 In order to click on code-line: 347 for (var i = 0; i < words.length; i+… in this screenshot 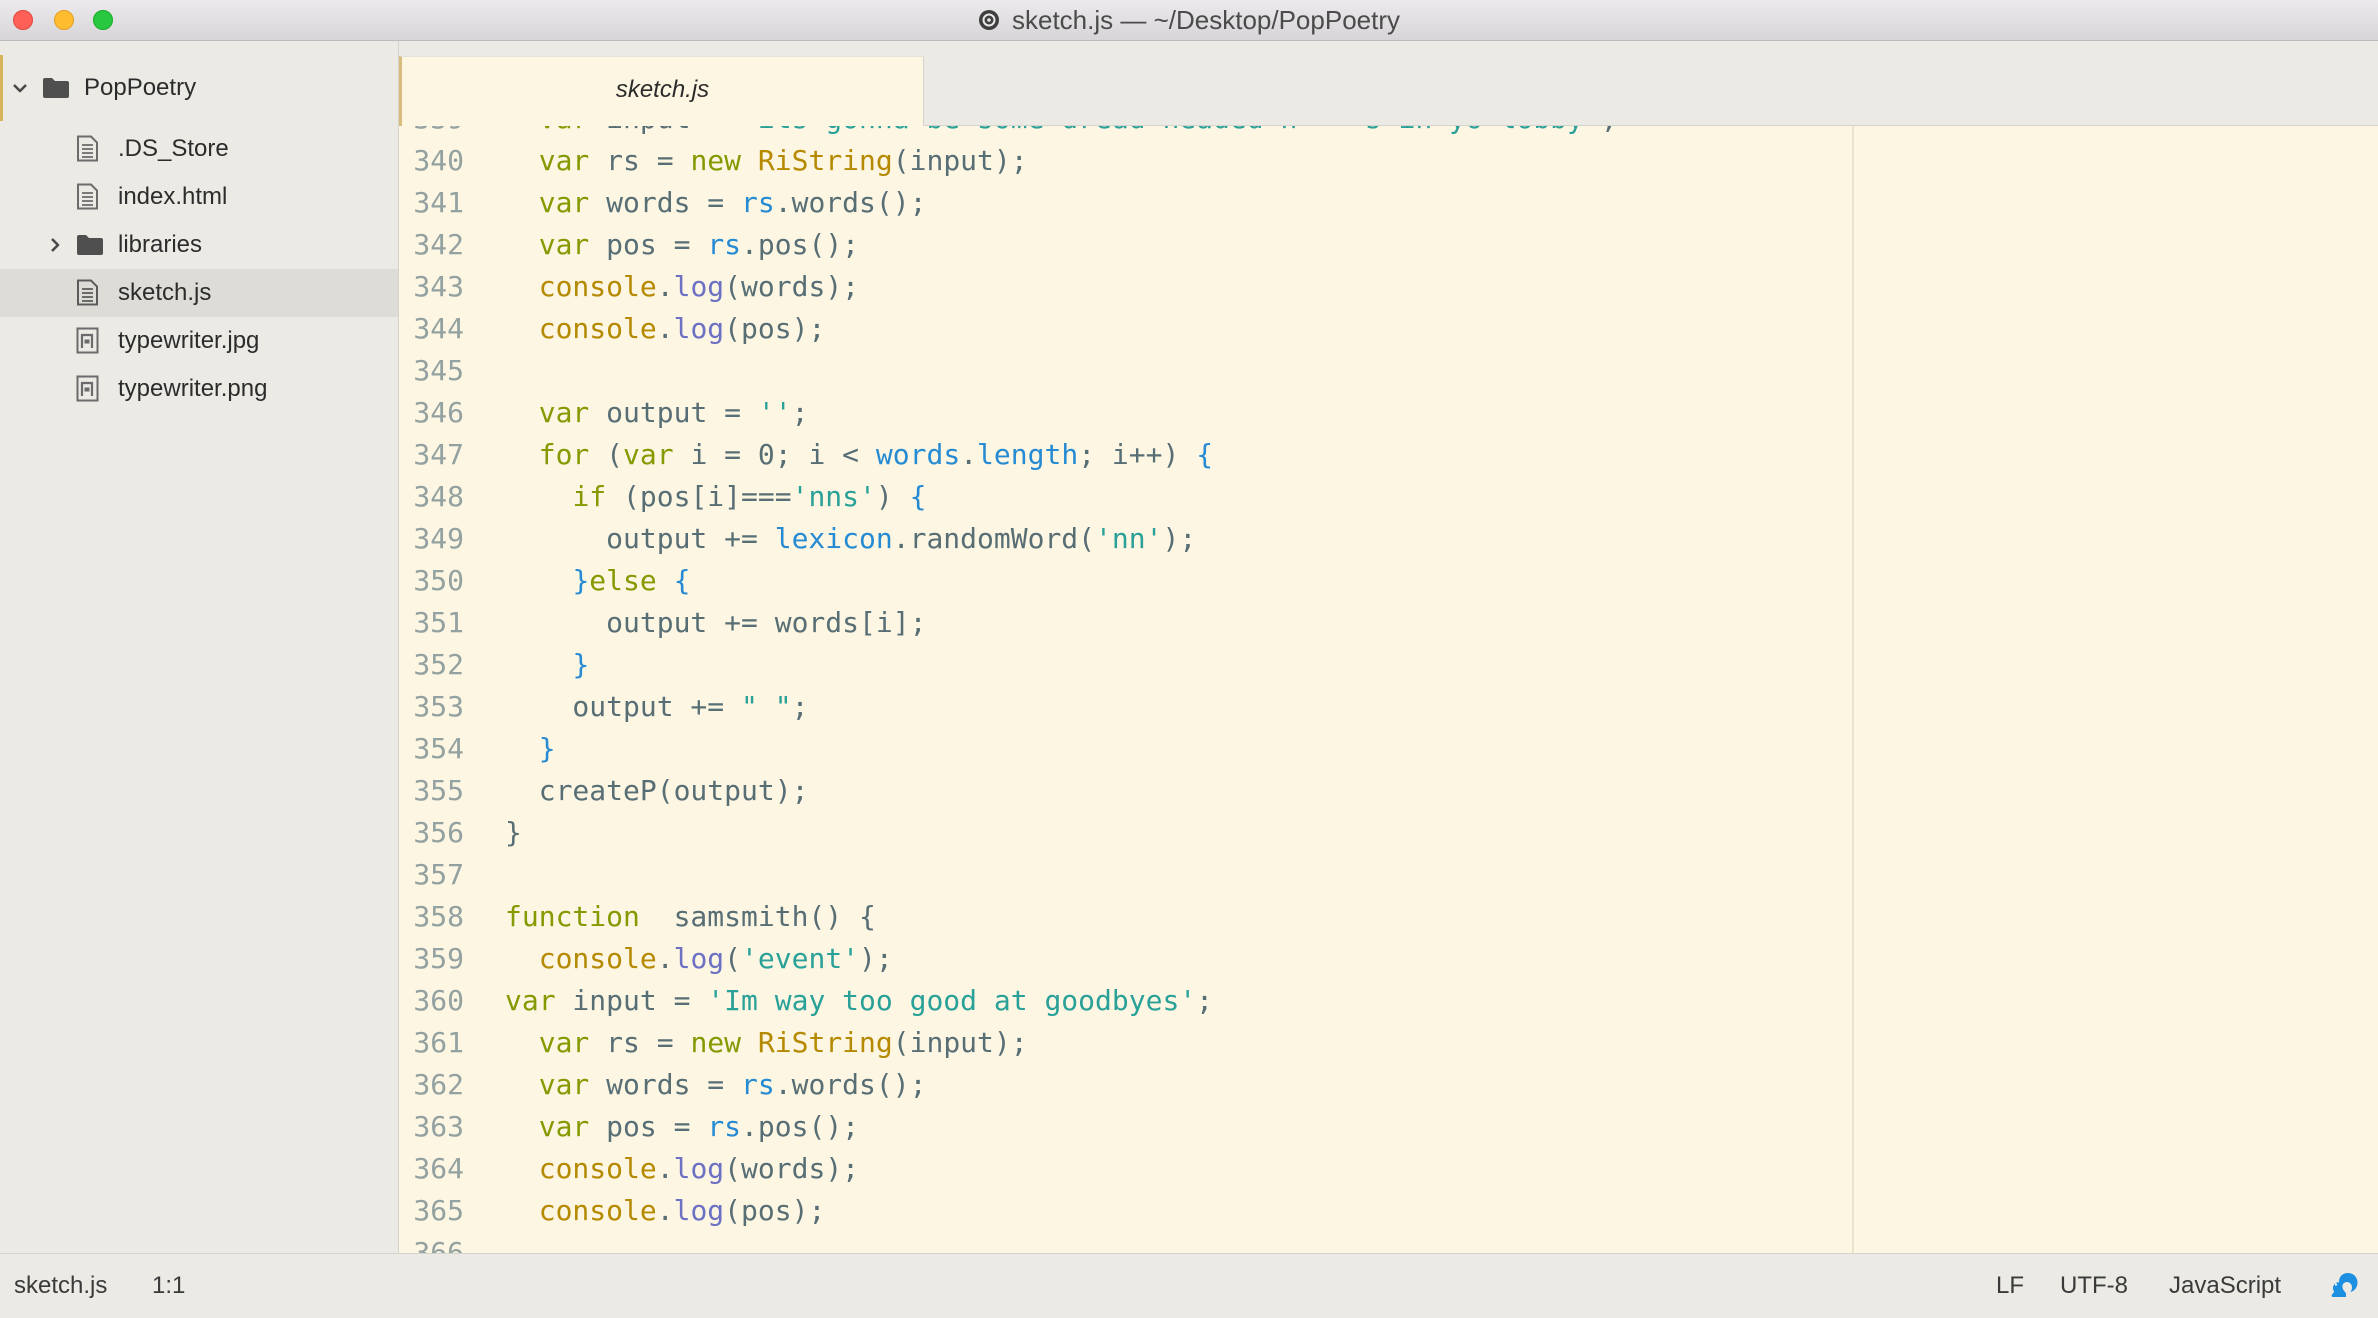, I will do `click(1388, 455)`.